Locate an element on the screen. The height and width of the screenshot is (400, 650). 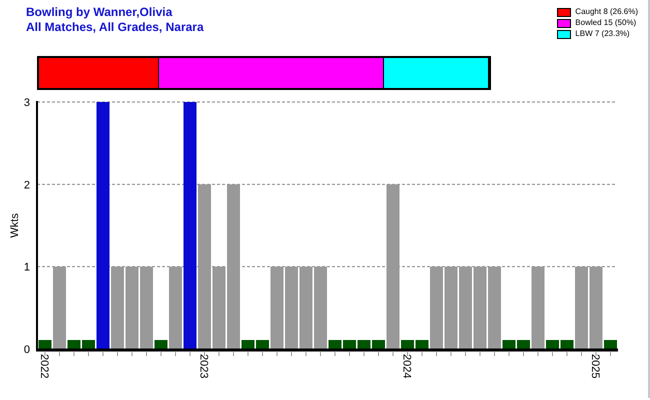
x-tick-label: 2025 is located at coordinates (595, 366).